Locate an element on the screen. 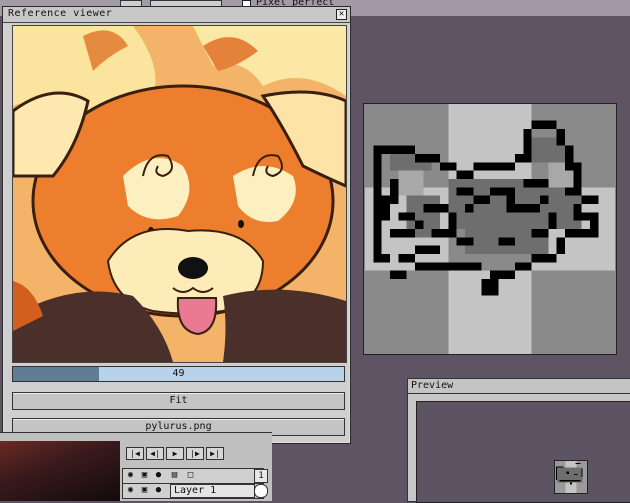 This screenshot has height=503, width=630. lock-icon: ▣ is located at coordinates (144, 475).